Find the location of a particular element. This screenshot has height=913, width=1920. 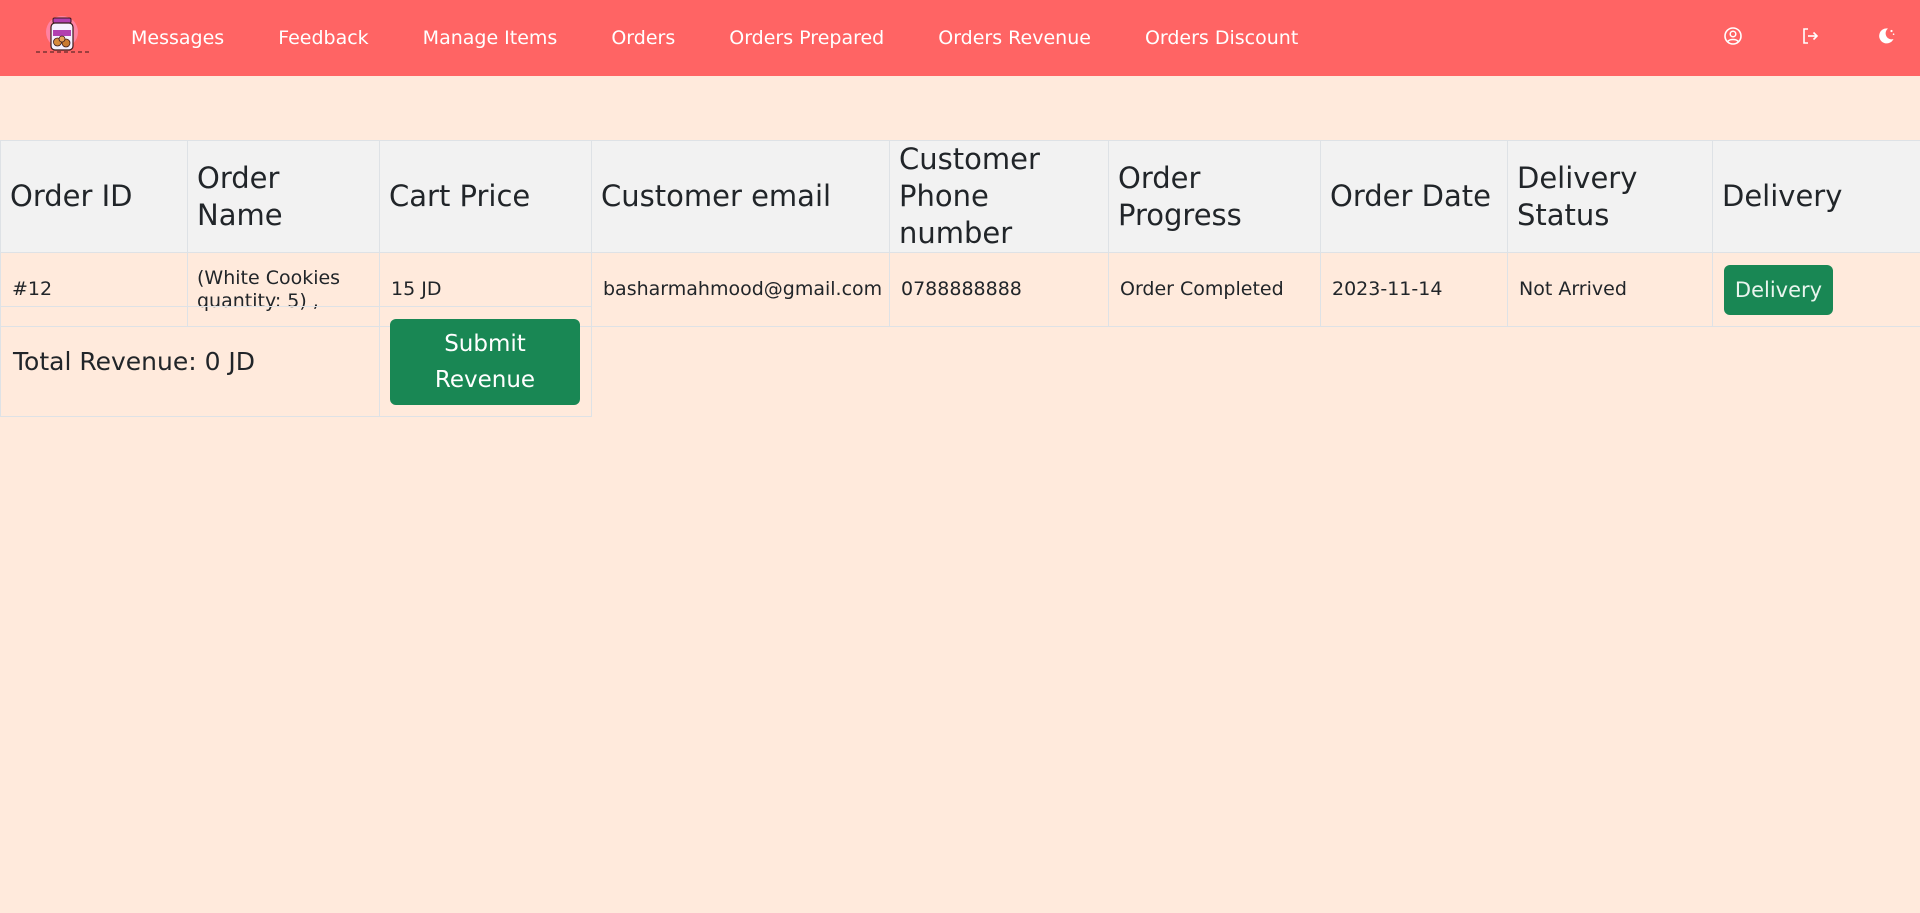

header-customer-email: Customer email is located at coordinates (740, 196).